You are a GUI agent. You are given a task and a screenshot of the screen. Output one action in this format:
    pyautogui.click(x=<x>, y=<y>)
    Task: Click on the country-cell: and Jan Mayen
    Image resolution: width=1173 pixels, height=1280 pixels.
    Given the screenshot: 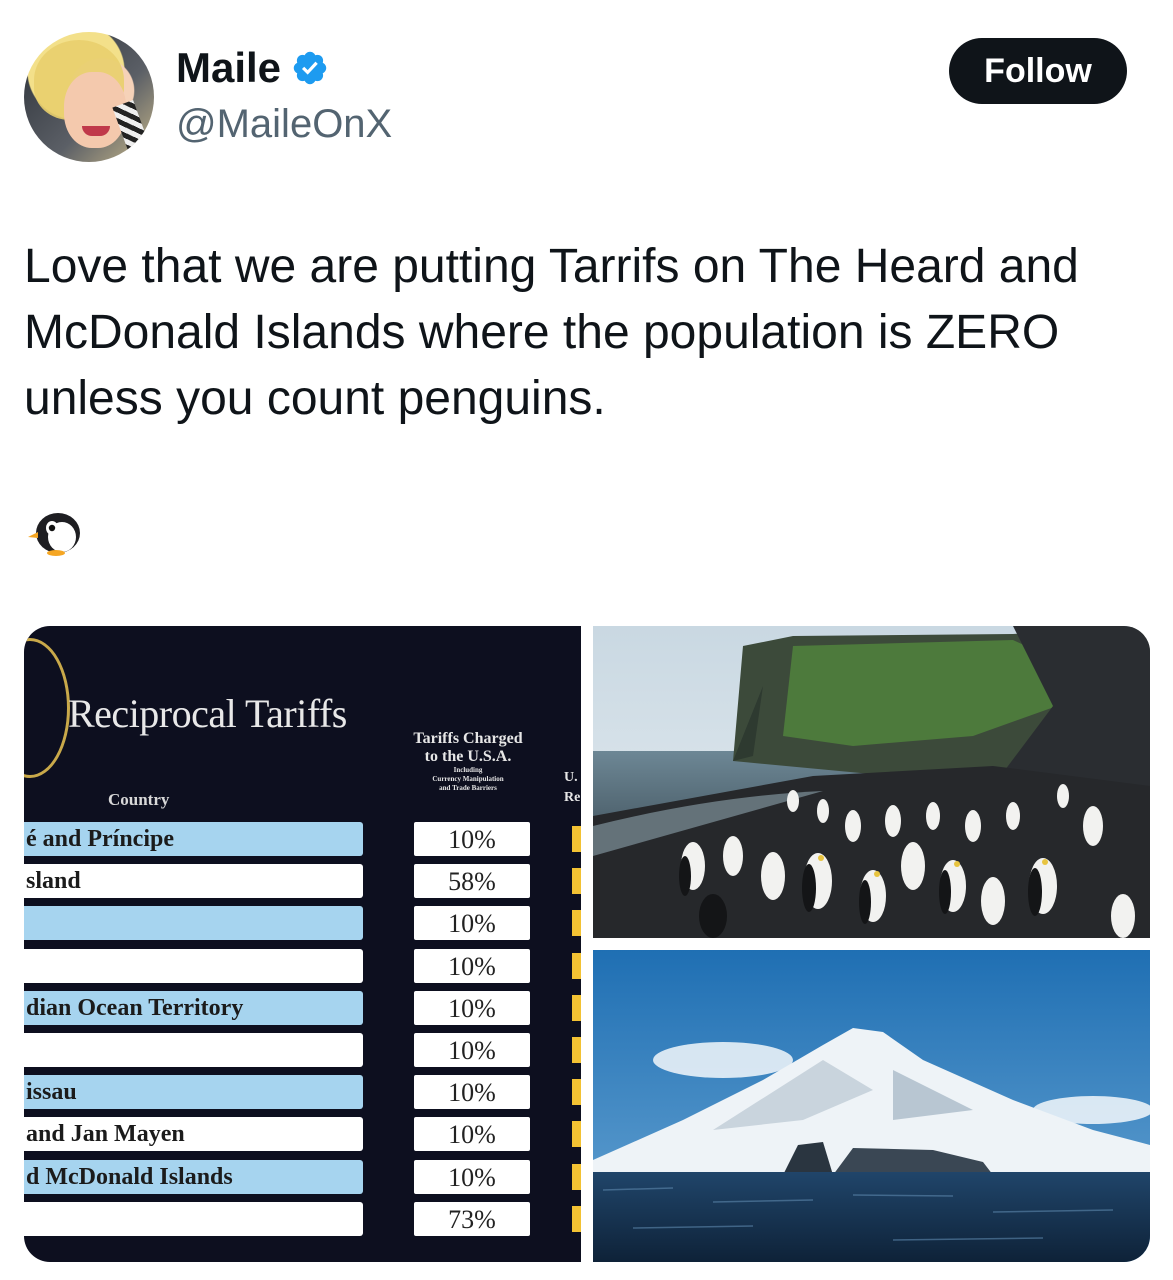 What is the action you would take?
    pyautogui.click(x=193, y=1134)
    